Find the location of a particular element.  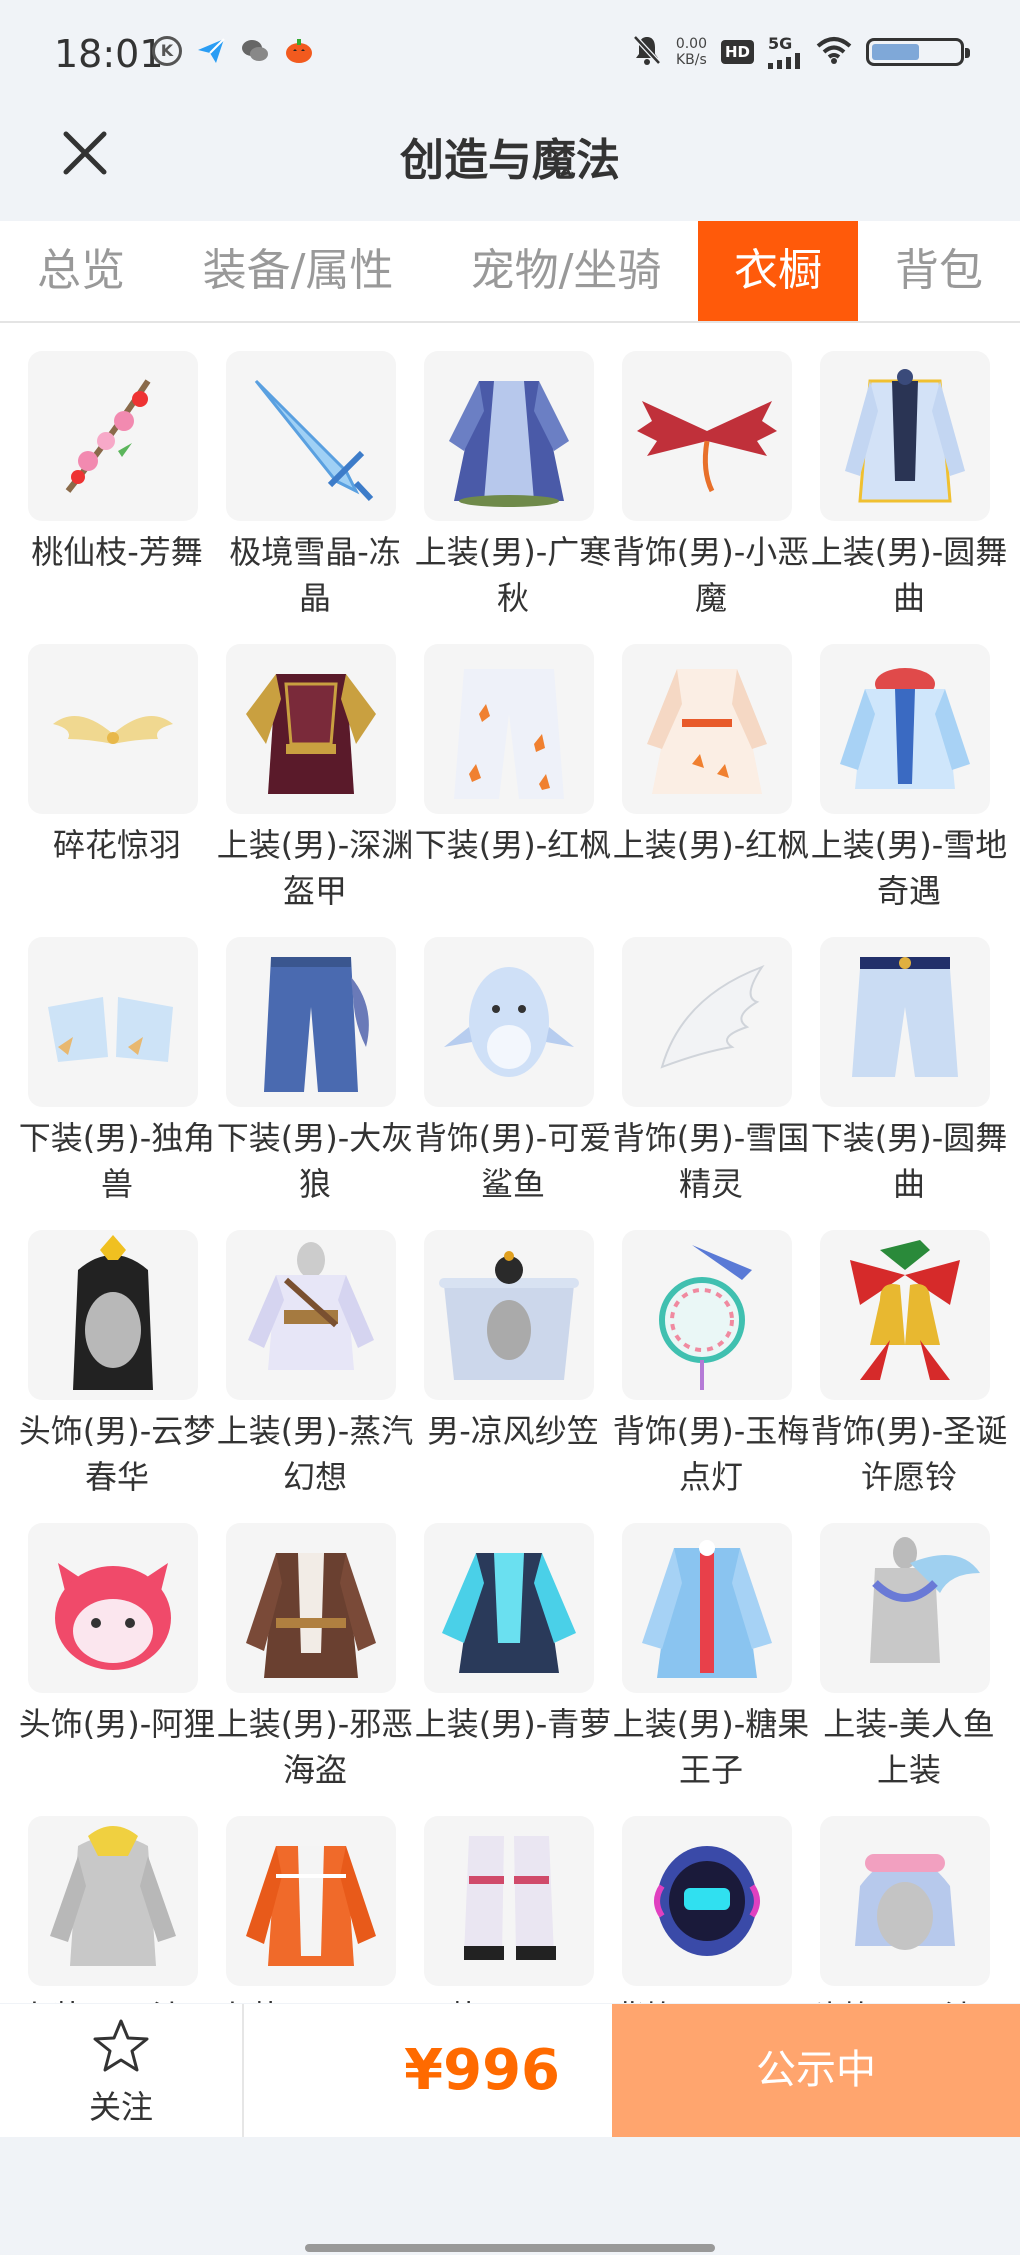

mute-icon is located at coordinates (647, 52).